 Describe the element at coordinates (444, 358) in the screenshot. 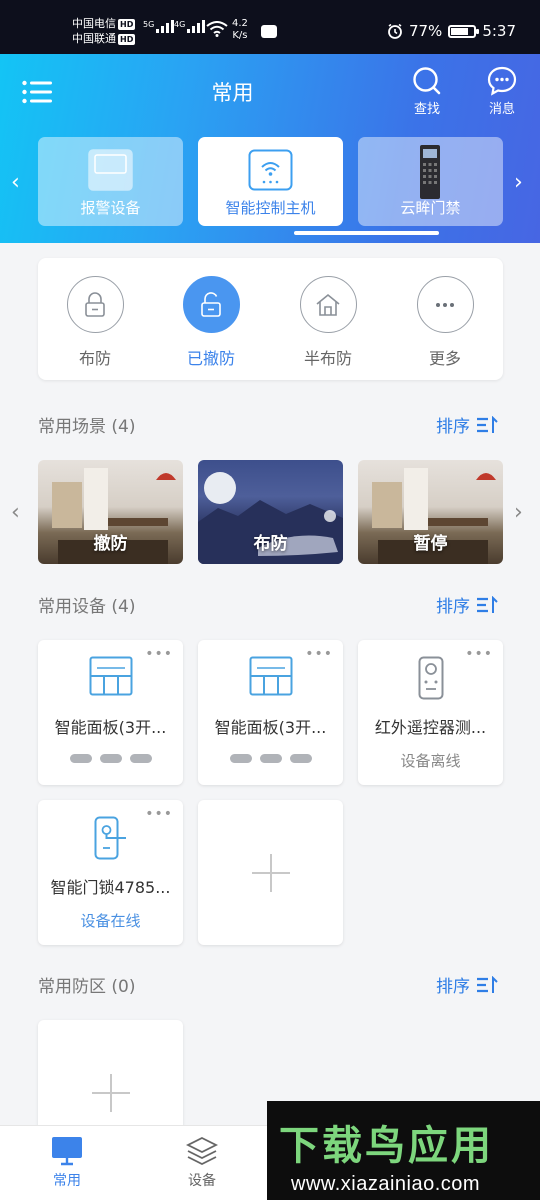

I see `arm-mode-label: 更多` at that location.